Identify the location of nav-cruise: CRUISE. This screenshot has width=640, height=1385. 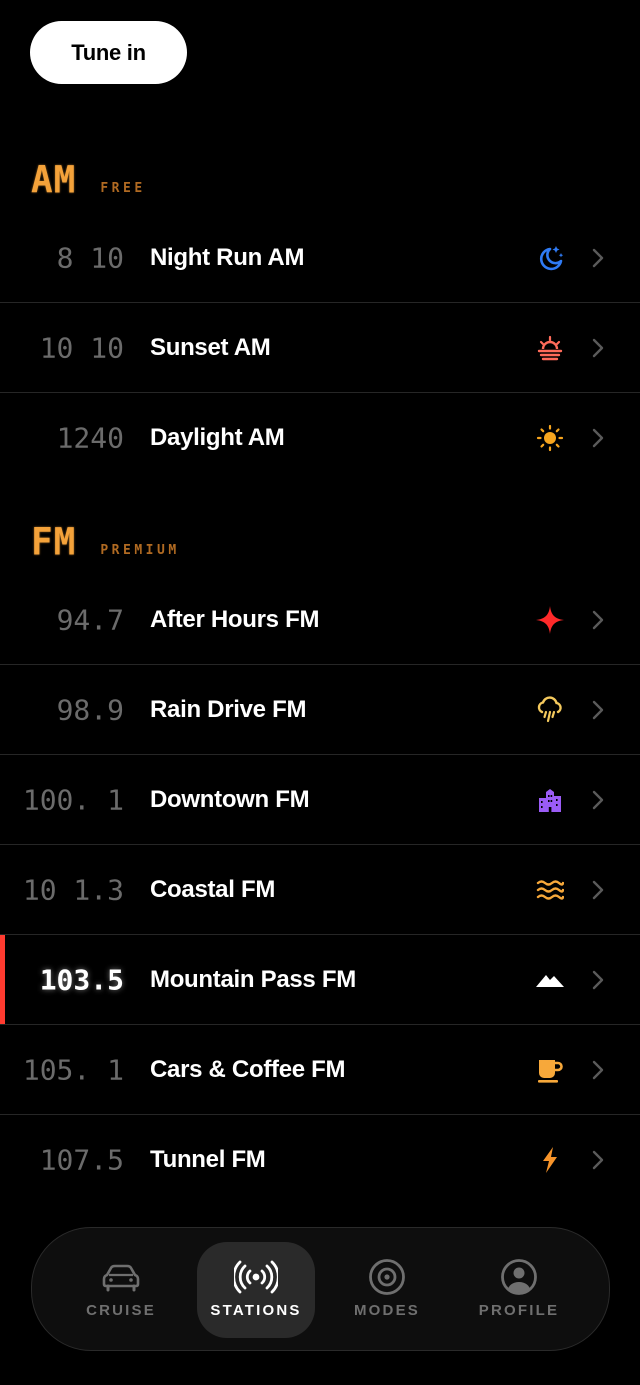
(121, 1290).